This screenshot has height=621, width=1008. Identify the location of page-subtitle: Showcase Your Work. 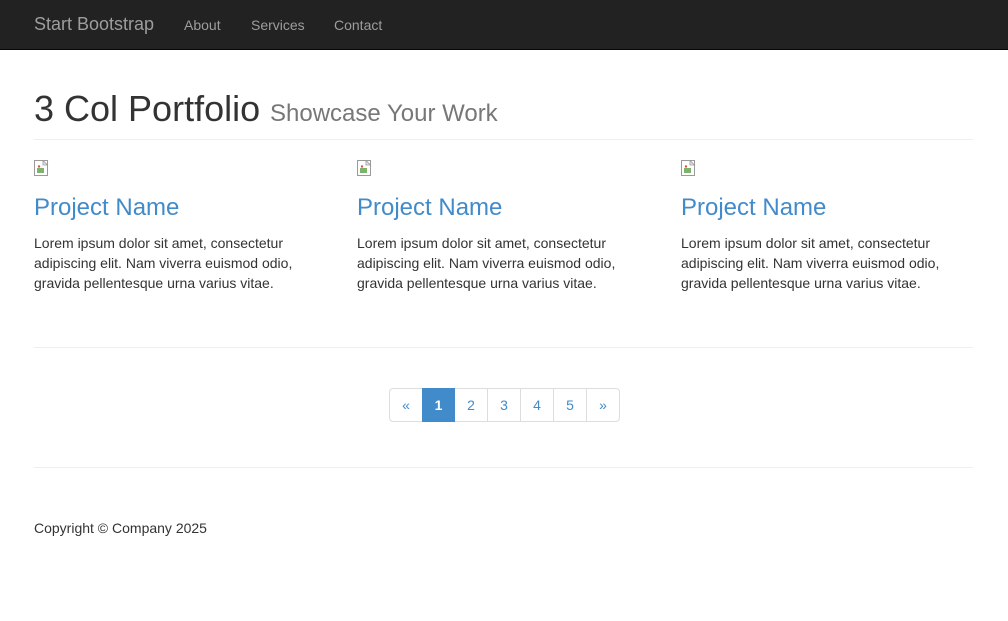
(384, 113).